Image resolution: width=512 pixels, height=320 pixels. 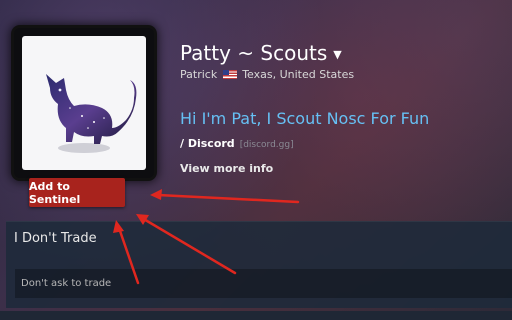 What do you see at coordinates (128, 255) in the screenshot?
I see `arrow-lower-icon` at bounding box center [128, 255].